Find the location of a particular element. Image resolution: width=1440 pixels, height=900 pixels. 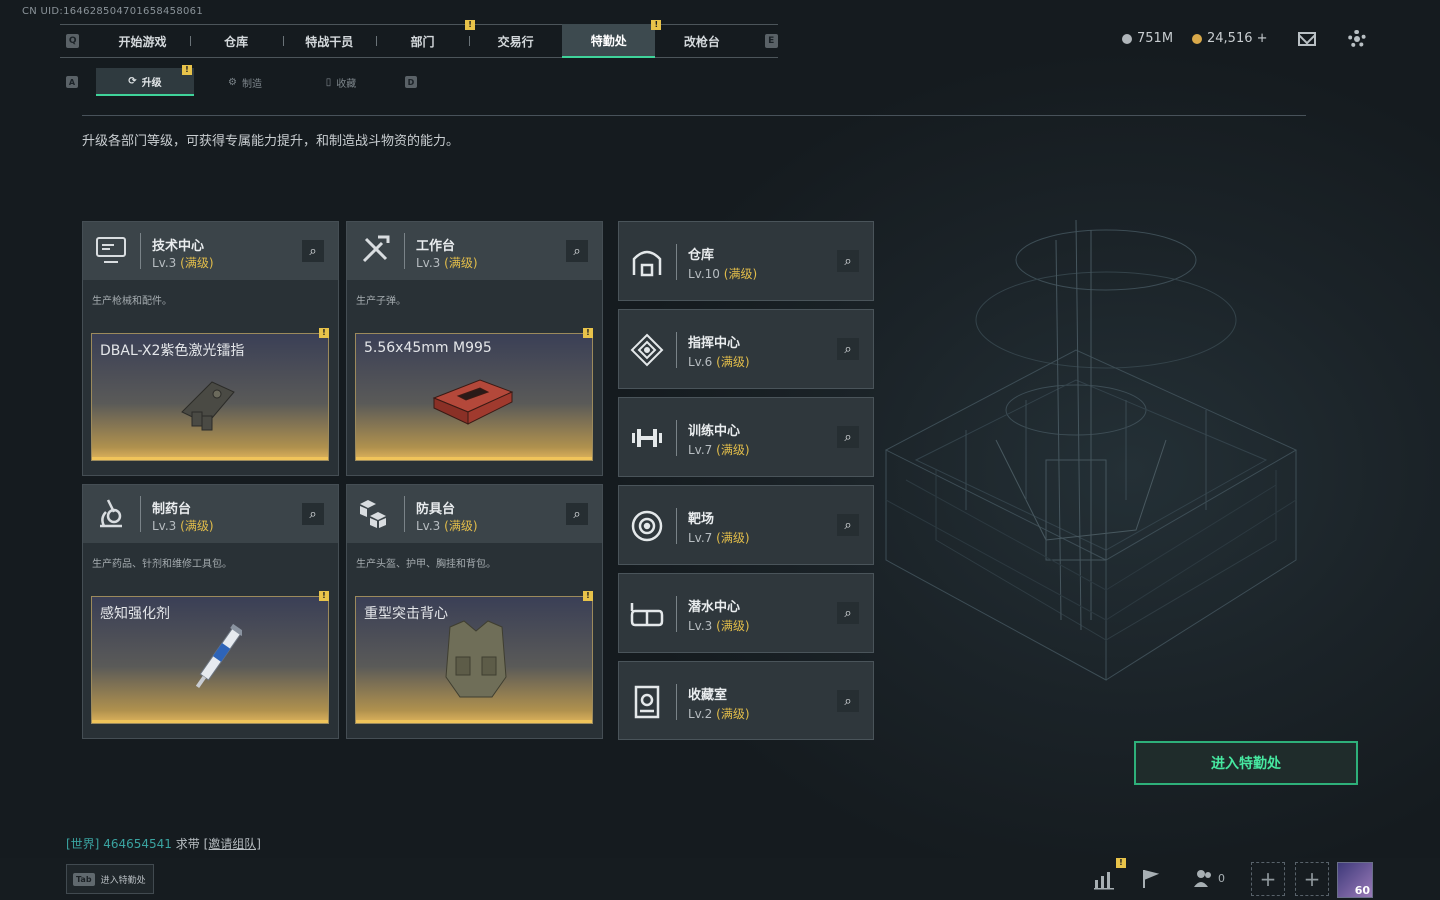

facility-level: Lv.10 (满级) is located at coordinates (722, 273).